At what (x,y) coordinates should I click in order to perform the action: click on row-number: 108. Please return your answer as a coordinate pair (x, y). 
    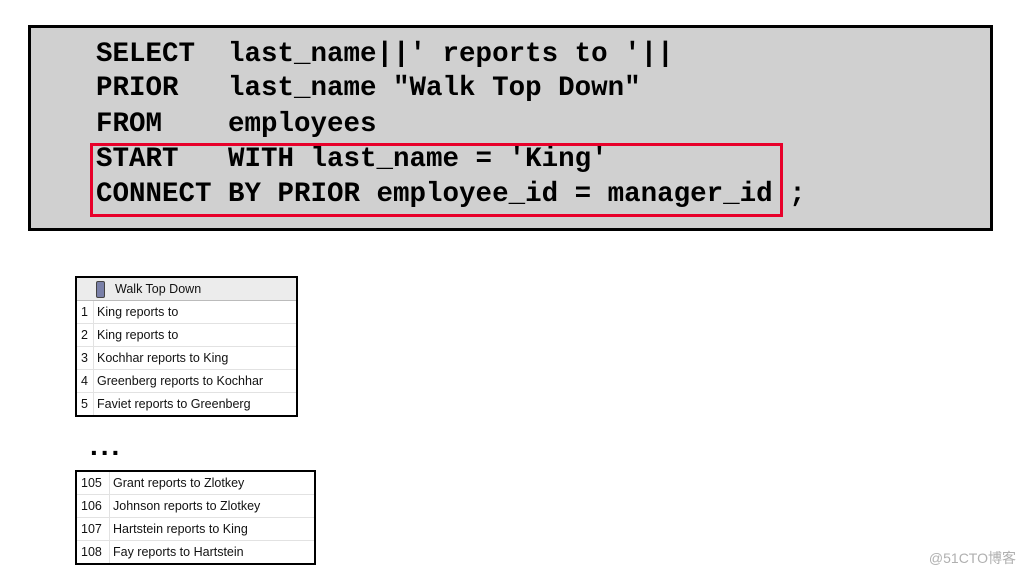
    Looking at the image, I should click on (93, 552).